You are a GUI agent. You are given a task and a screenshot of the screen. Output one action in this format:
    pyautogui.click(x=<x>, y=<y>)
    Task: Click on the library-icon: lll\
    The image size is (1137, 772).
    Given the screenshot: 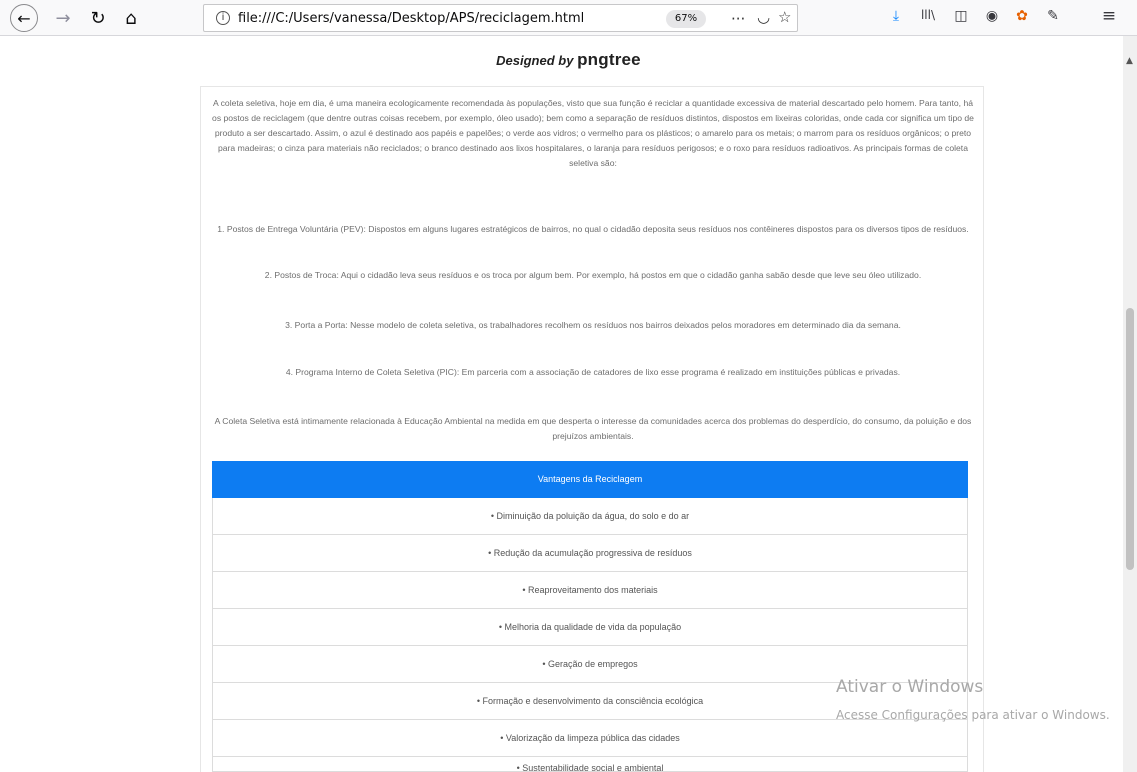 What is the action you would take?
    pyautogui.click(x=928, y=15)
    